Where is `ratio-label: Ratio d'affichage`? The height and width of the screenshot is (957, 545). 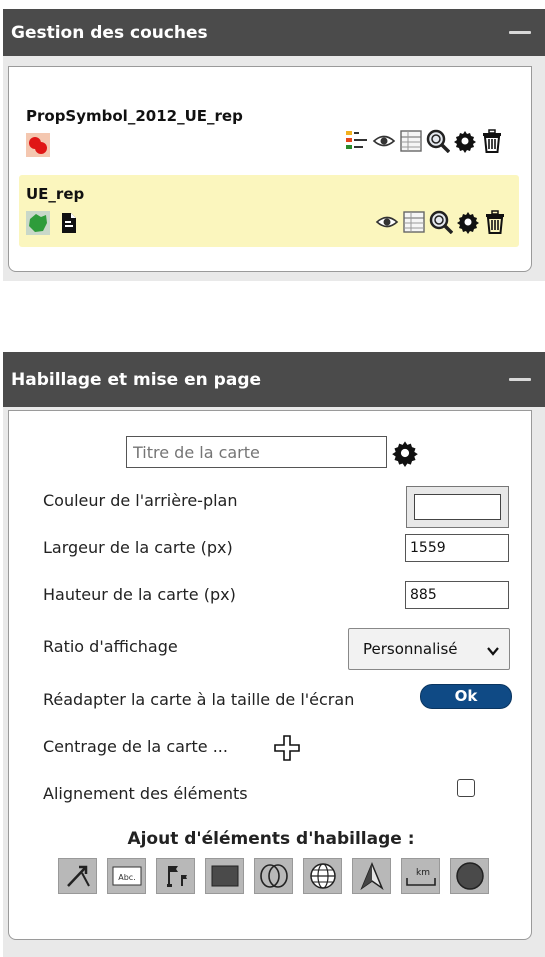
ratio-label: Ratio d'affichage is located at coordinates (110, 646).